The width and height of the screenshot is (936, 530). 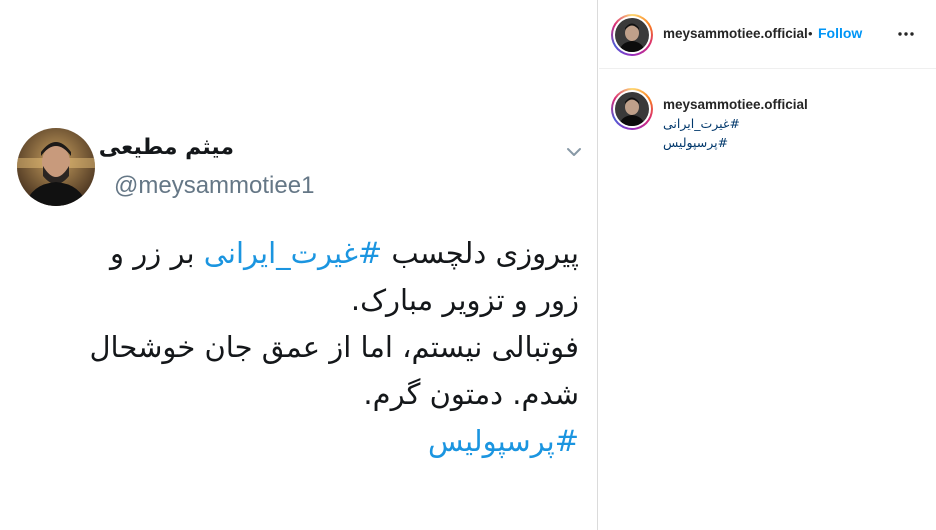 What do you see at coordinates (157, 253) in the screenshot?
I see `tweet-text-segment: بر زر و` at bounding box center [157, 253].